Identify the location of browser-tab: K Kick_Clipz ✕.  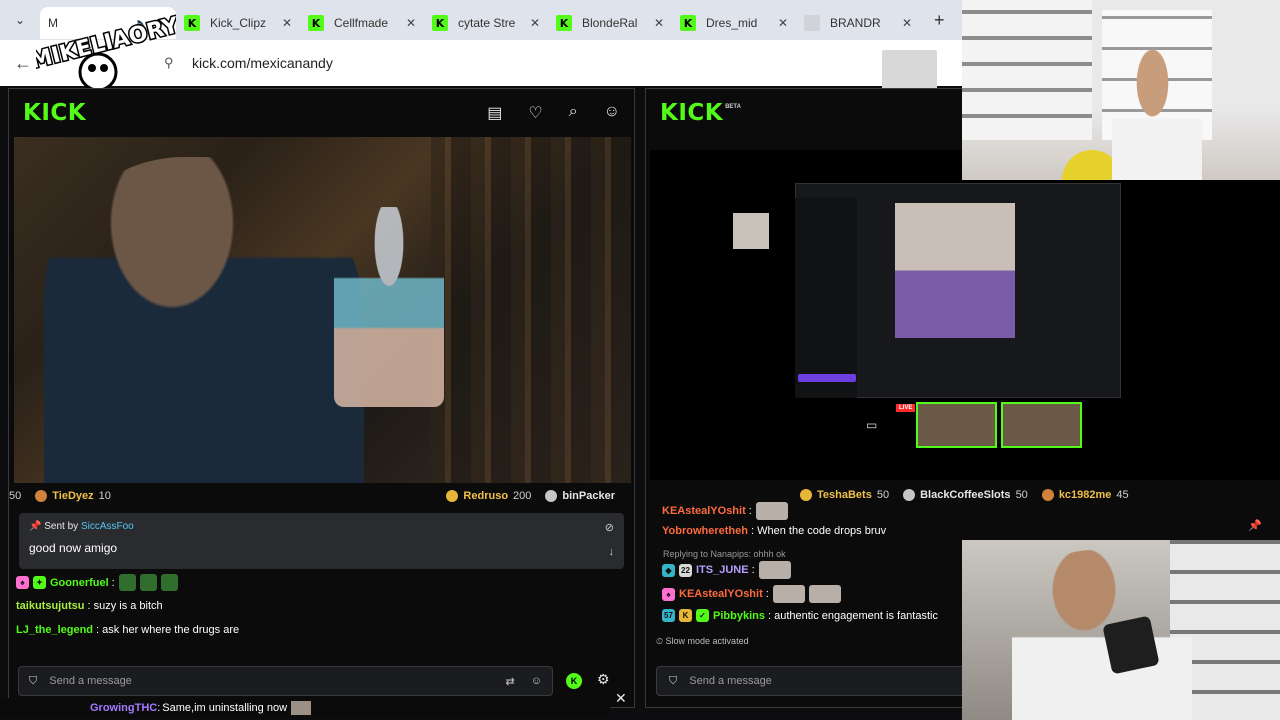
(238, 23).